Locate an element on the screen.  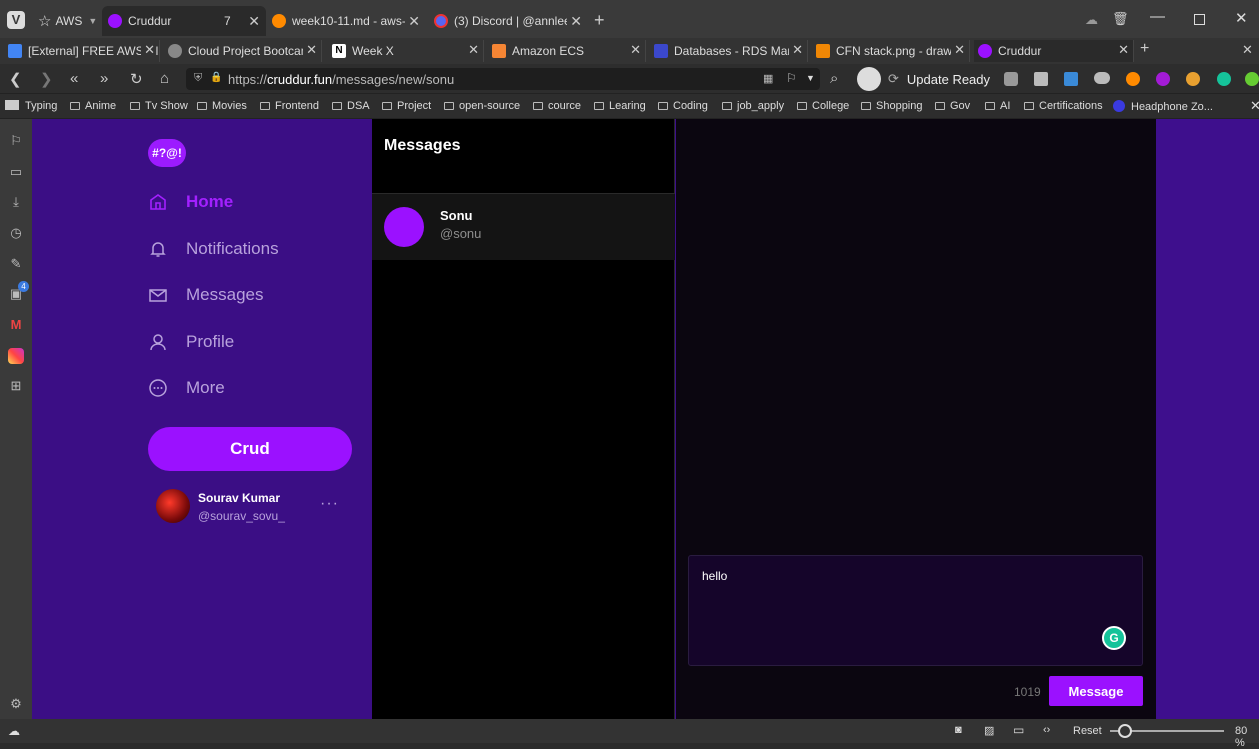
window-icon: ▭ is located at coordinates (1018, 730).